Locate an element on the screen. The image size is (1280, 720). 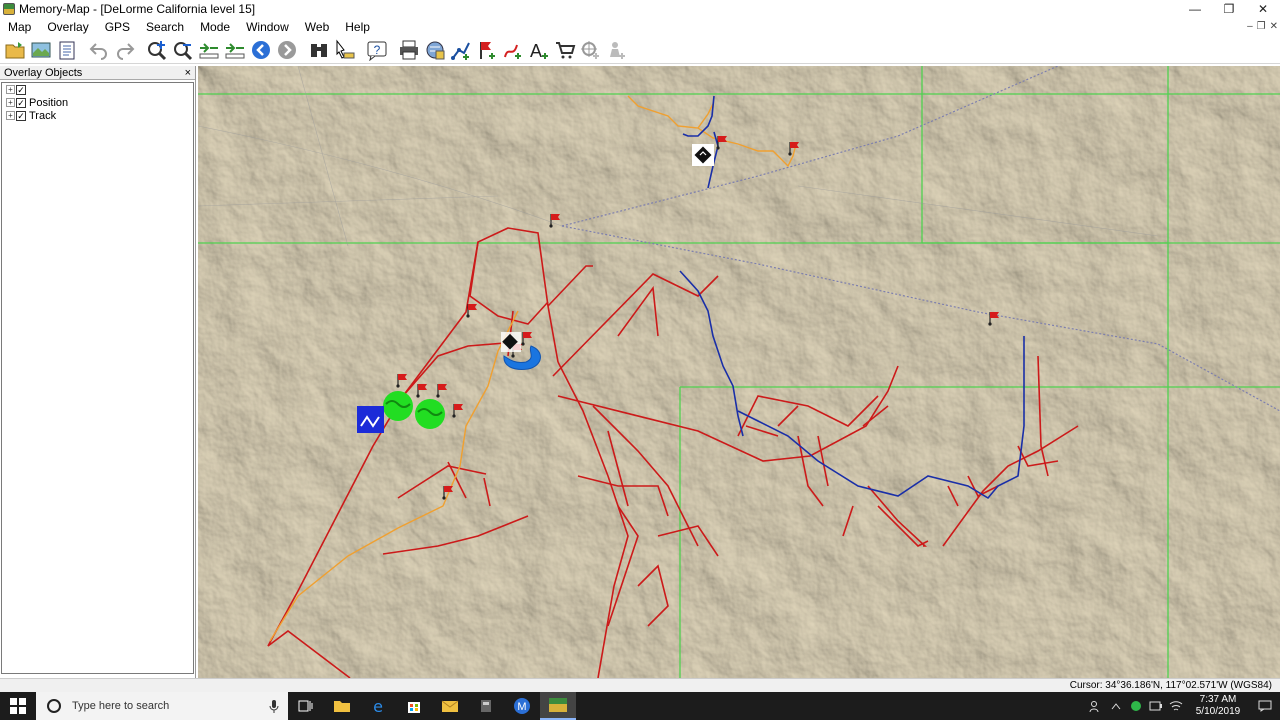
menu-window: Window is located at coordinates (267, 27).